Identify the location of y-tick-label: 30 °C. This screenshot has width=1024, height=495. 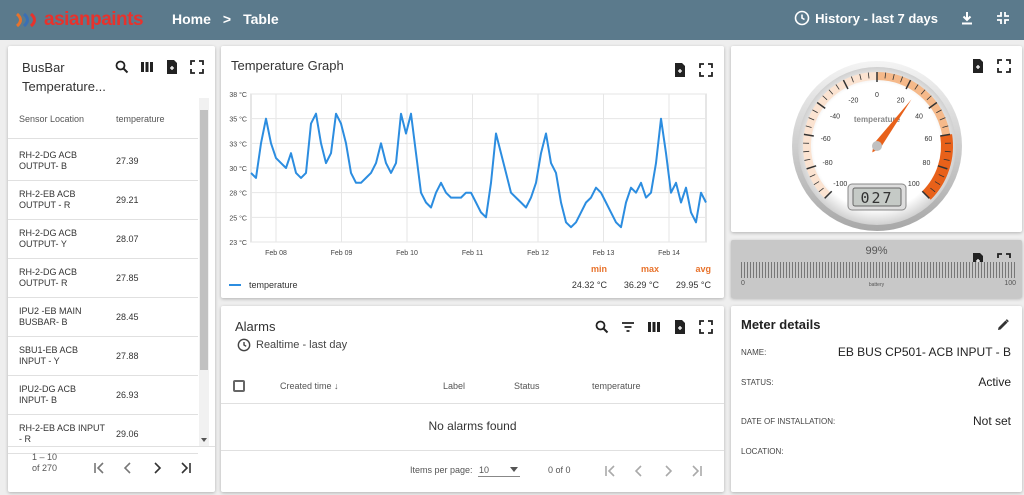
(238, 169).